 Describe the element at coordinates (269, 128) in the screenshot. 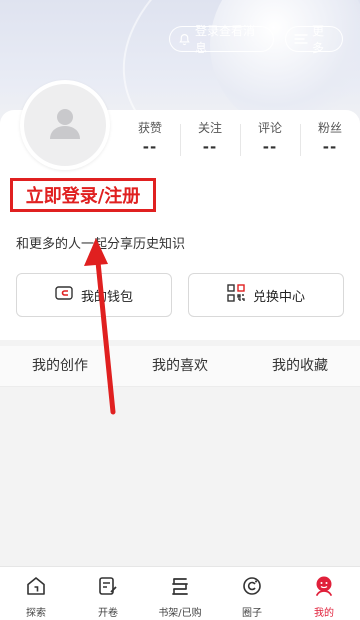

I see `stat-label: 评论` at that location.